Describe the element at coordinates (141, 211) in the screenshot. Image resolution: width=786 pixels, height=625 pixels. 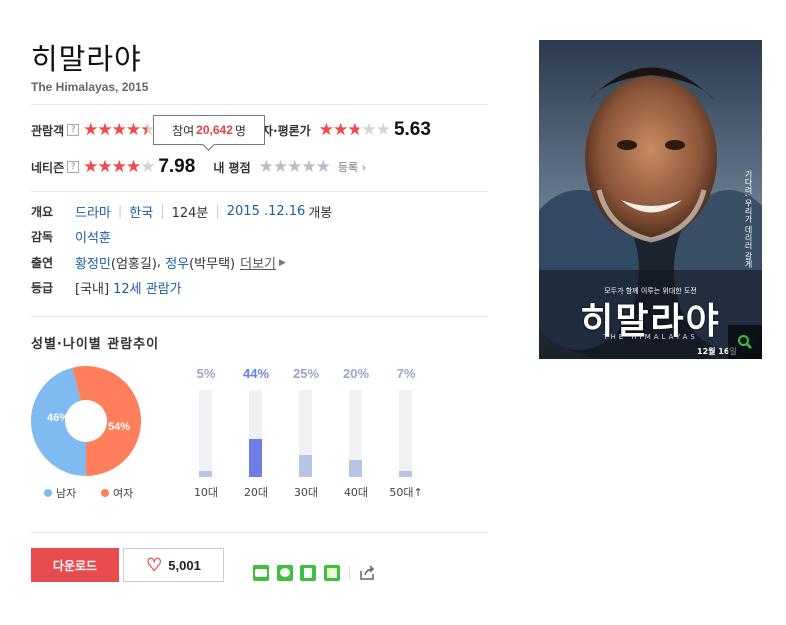
I see `country-link: 한국` at that location.